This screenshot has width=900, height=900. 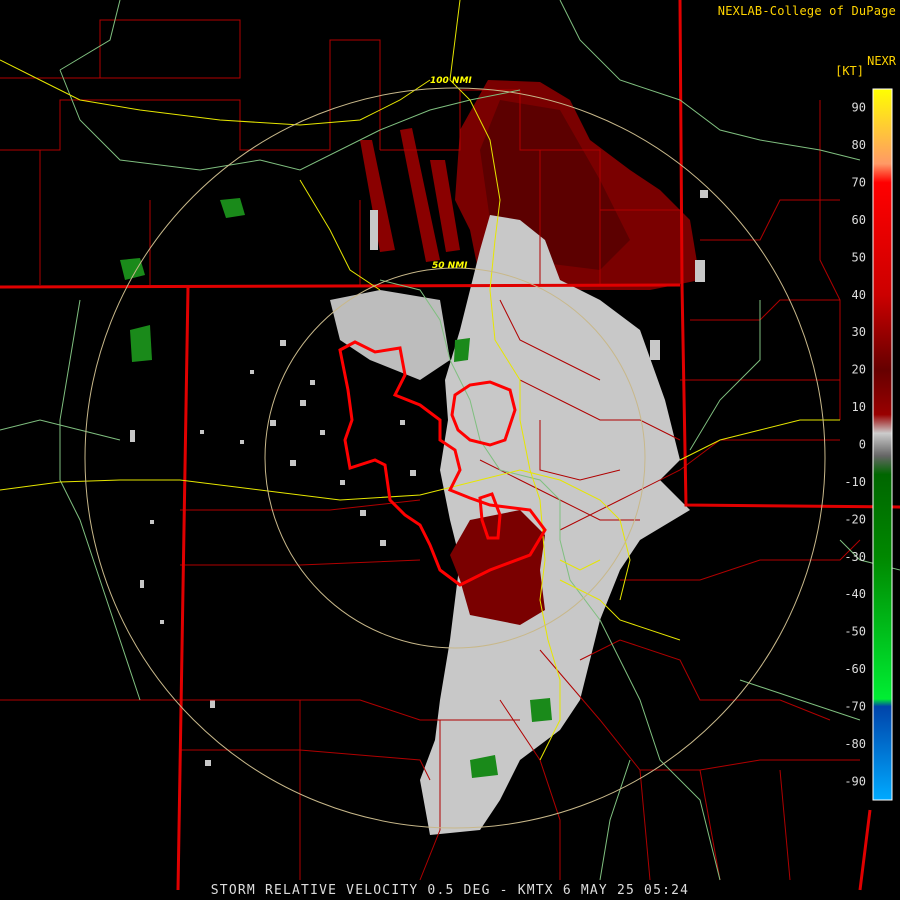 What do you see at coordinates (881, 61) in the screenshot?
I see `product-code: NEXR` at bounding box center [881, 61].